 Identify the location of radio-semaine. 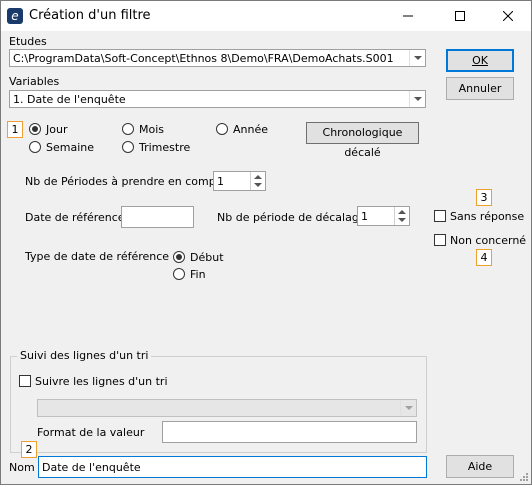
(35, 147).